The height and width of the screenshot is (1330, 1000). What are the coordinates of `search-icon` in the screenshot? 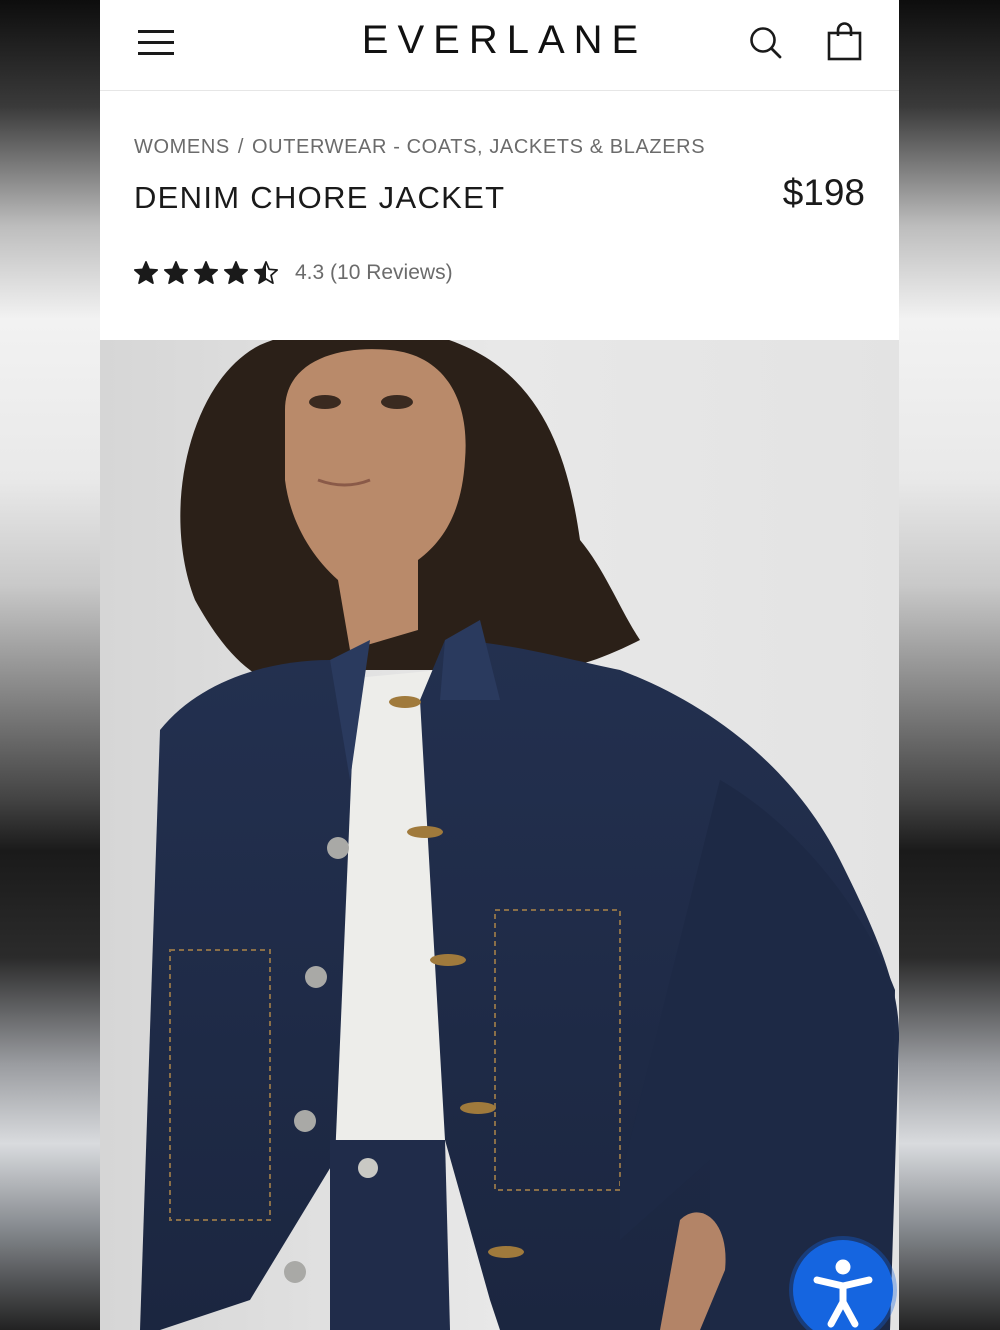 It's located at (766, 43).